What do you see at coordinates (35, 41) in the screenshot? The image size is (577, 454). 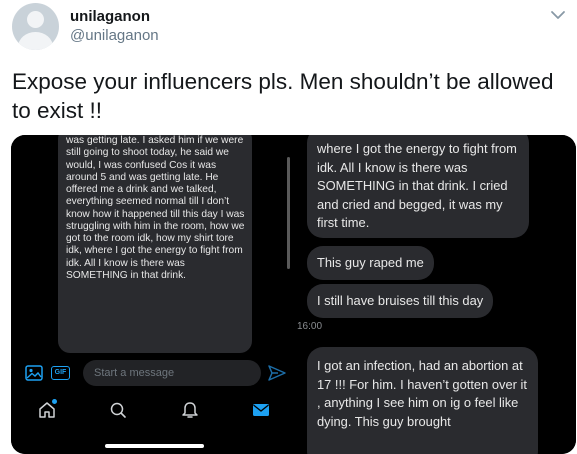 I see `avatar-body-shape` at bounding box center [35, 41].